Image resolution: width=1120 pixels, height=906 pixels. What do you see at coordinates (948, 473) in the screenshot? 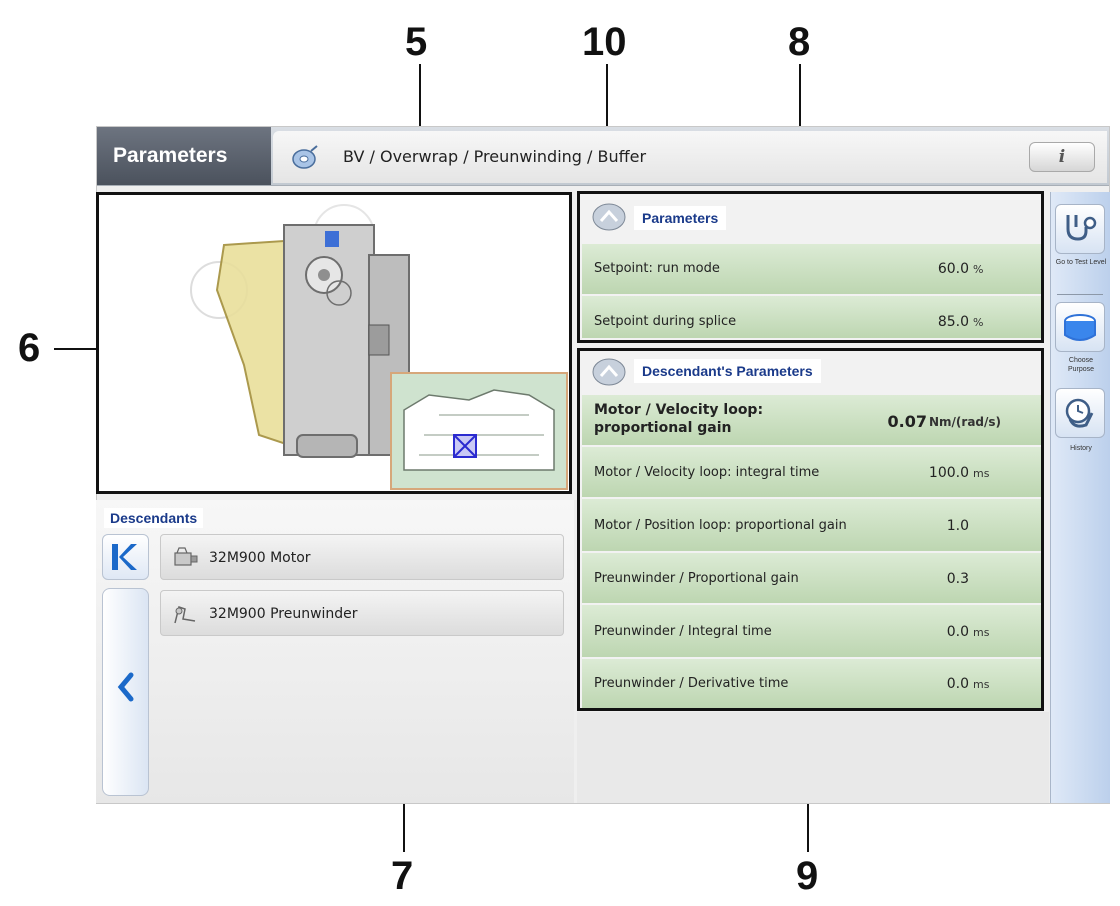
I see `parameter-value: 100.0` at bounding box center [948, 473].